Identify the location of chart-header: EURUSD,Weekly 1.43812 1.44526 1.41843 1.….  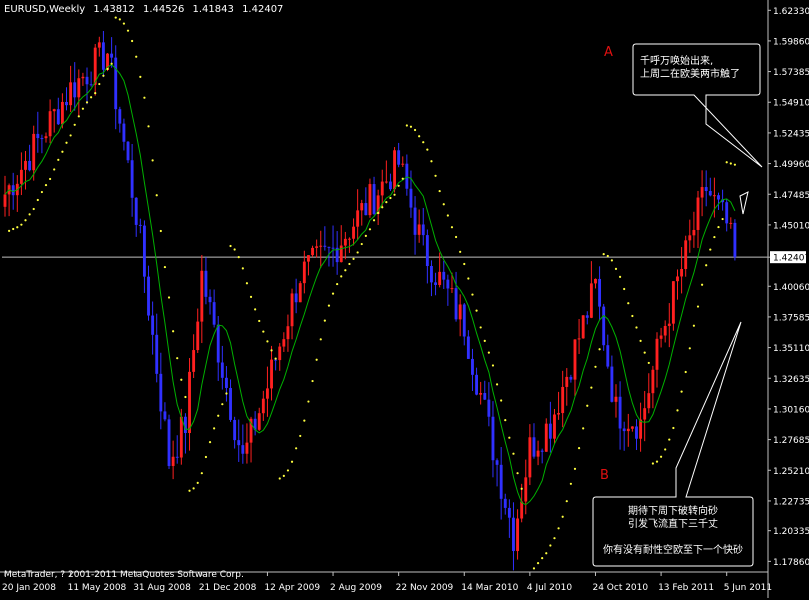
(146, 9).